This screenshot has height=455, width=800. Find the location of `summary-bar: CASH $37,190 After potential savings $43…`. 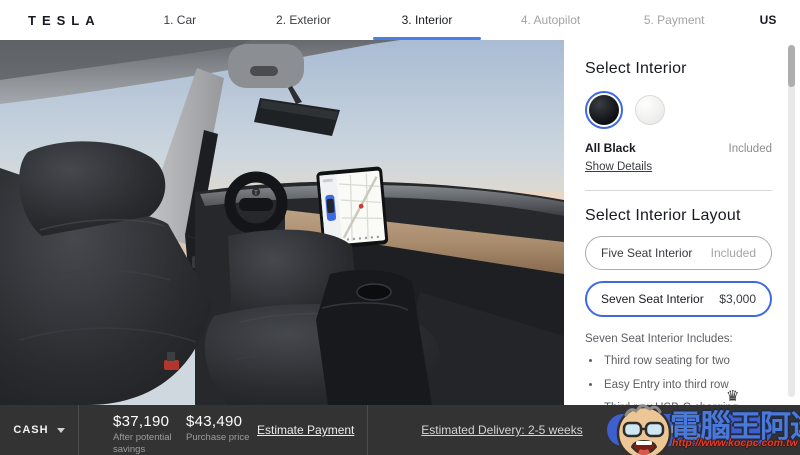

summary-bar: CASH $37,190 After potential savings $43… is located at coordinates (400, 430).